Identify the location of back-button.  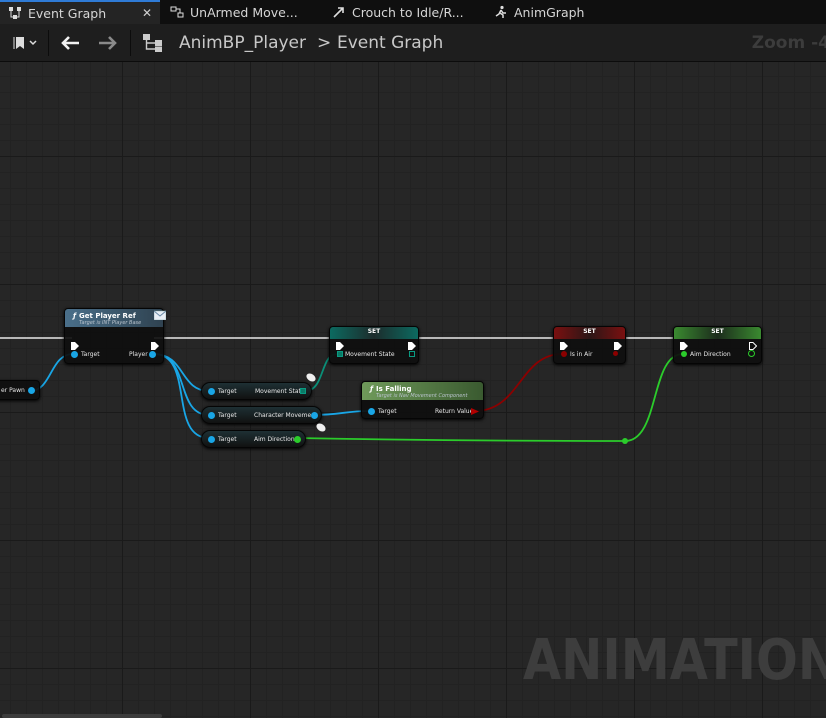
(70, 43).